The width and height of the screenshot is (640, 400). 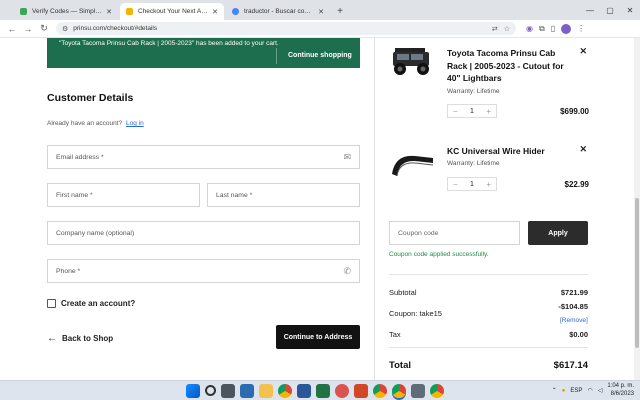 What do you see at coordinates (488, 310) in the screenshot?
I see `coupon-row: Coupon: take15 -$104.85` at bounding box center [488, 310].